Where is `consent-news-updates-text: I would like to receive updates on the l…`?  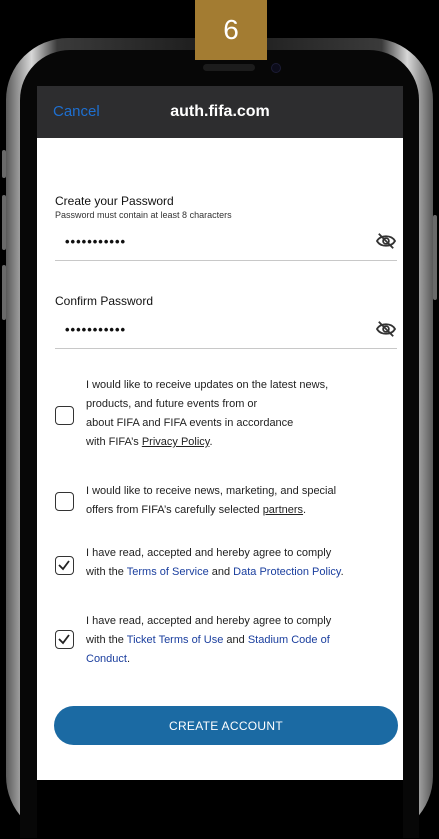 consent-news-updates-text: I would like to receive updates on the l… is located at coordinates (240, 414).